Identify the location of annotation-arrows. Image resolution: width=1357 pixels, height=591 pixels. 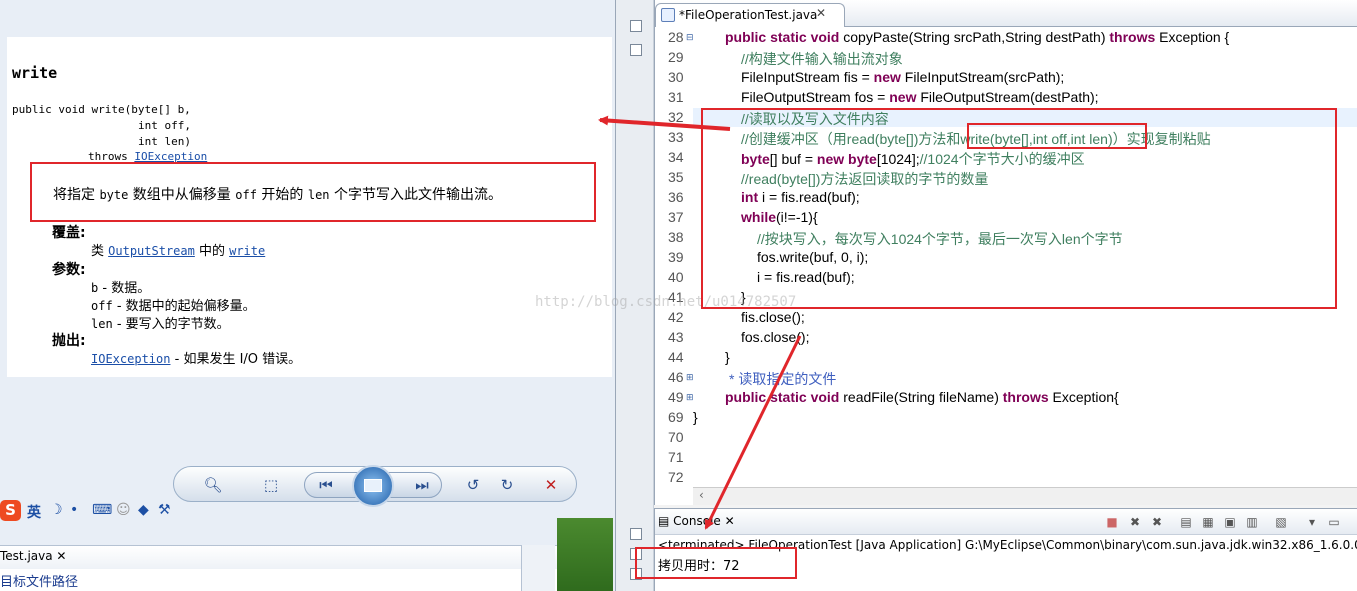
(700, 322).